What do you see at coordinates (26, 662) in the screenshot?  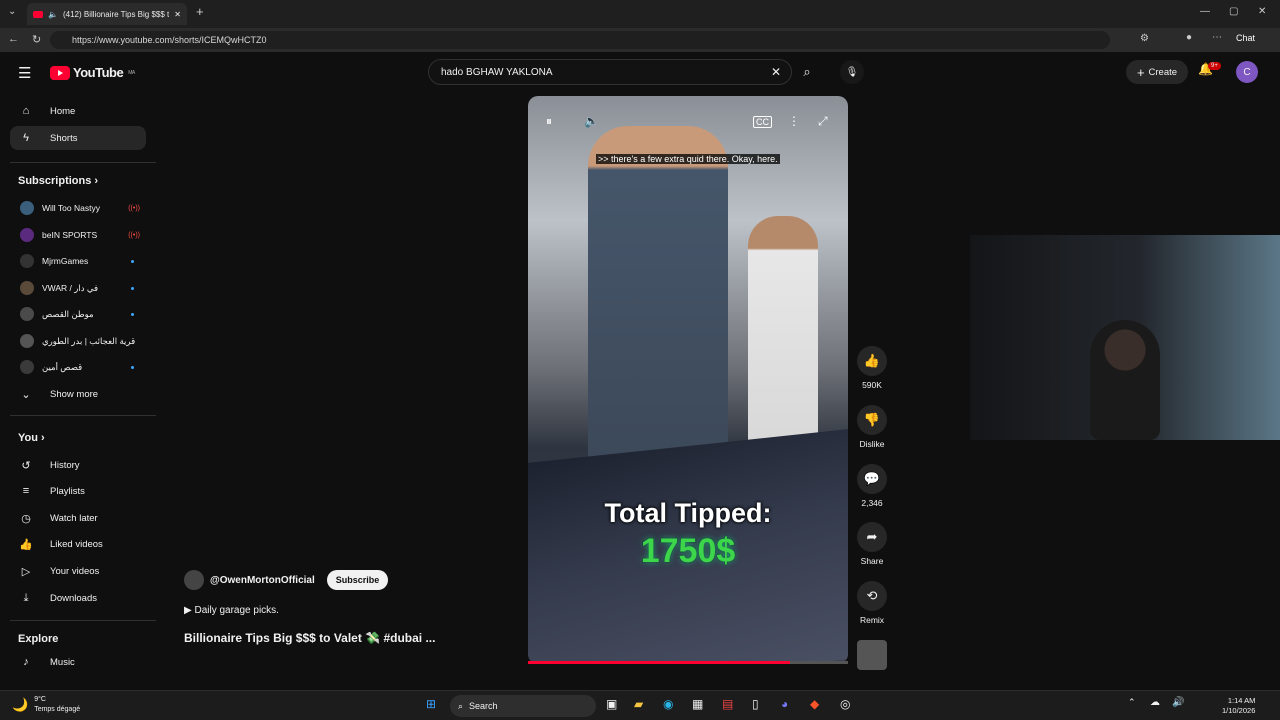 I see `music-icon: ♪` at bounding box center [26, 662].